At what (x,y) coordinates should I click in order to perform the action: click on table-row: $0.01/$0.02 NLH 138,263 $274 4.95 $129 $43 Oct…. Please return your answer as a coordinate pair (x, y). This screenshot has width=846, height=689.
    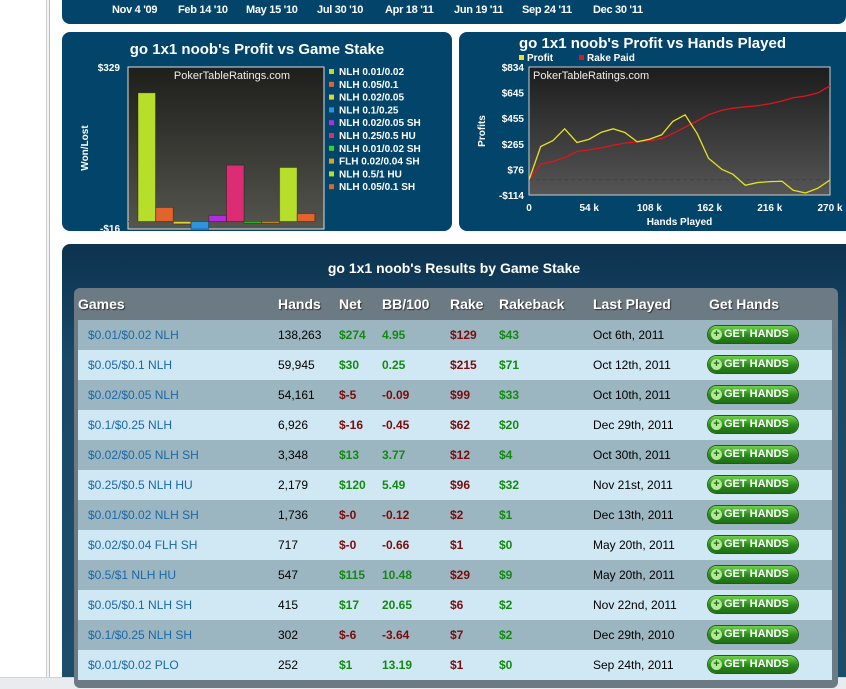
    Looking at the image, I should click on (455, 335).